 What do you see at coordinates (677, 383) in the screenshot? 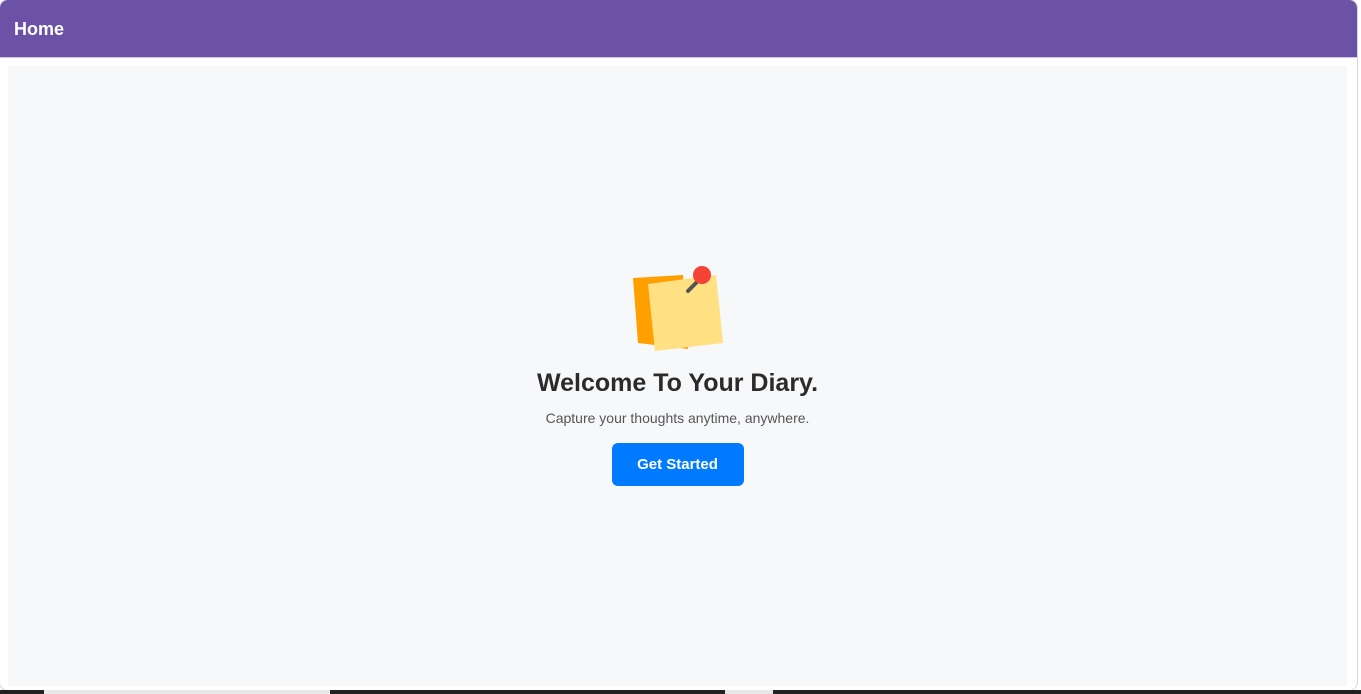
I see `welcome-title: Welcome To Your Diary.` at bounding box center [677, 383].